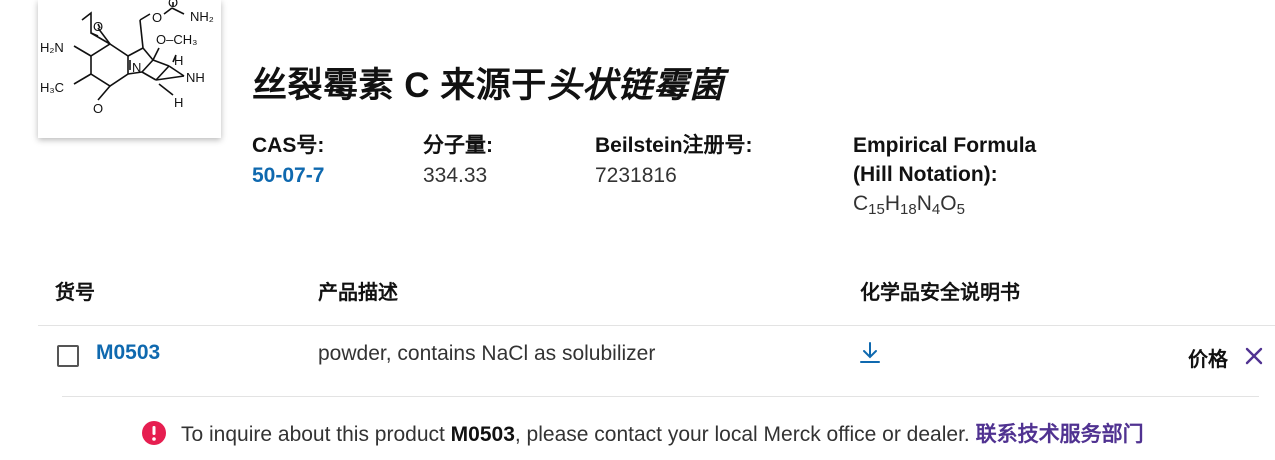  Describe the element at coordinates (157, 17) in the screenshot. I see `struct-label-o3: O` at that location.